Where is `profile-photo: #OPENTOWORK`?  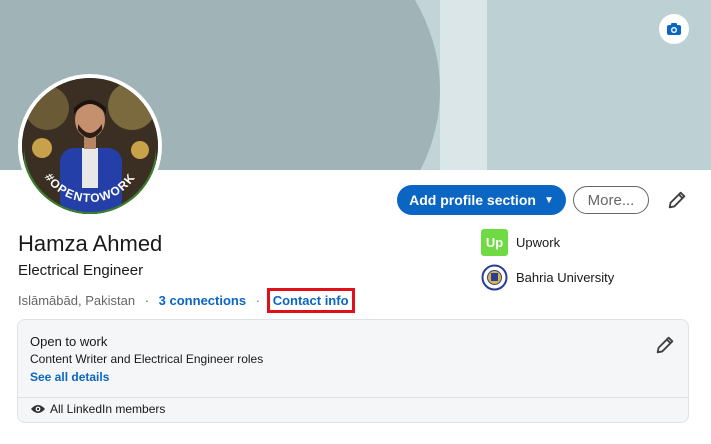 profile-photo: #OPENTOWORK is located at coordinates (90, 146).